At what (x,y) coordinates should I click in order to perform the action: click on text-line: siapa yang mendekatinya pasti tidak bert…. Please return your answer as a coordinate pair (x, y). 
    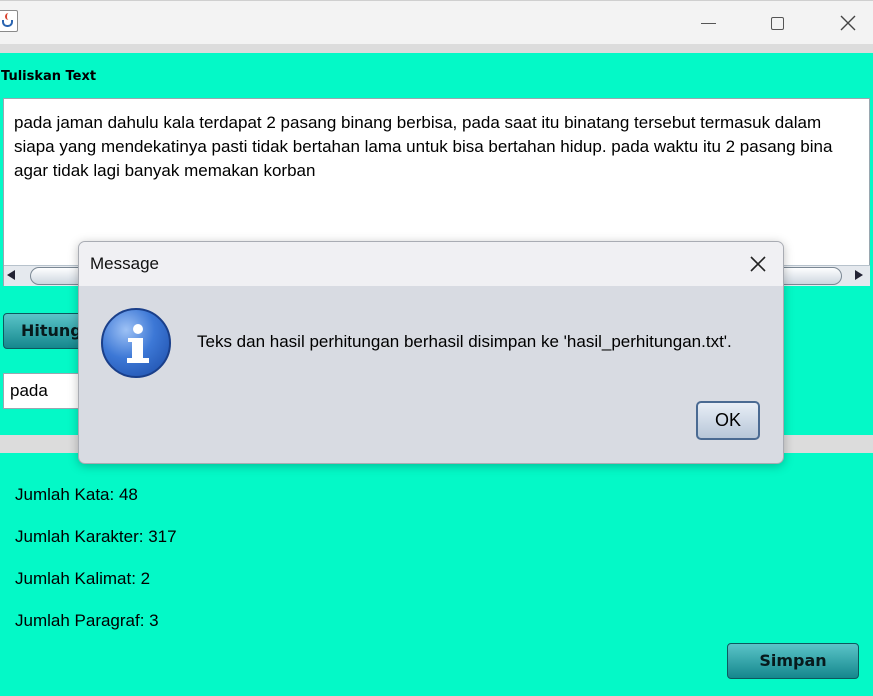
    Looking at the image, I should click on (423, 146).